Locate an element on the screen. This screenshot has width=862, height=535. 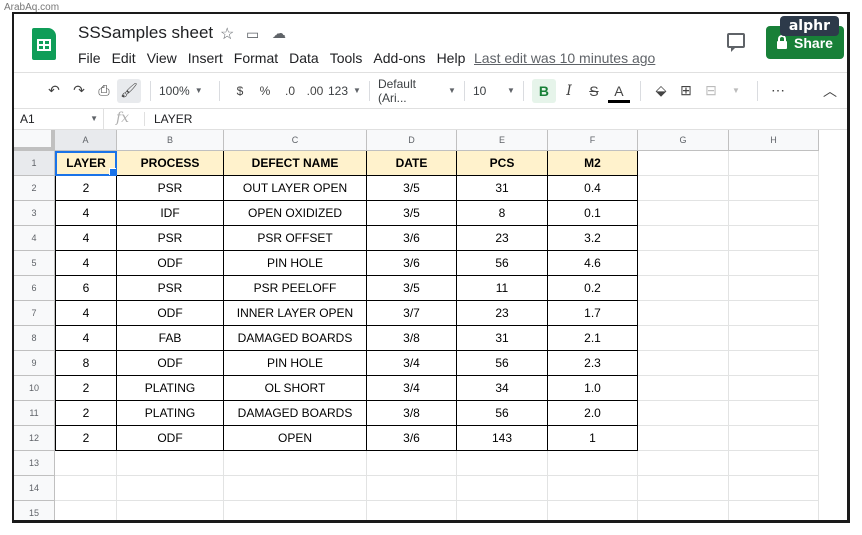
cell-g9 is located at coordinates (683, 363).